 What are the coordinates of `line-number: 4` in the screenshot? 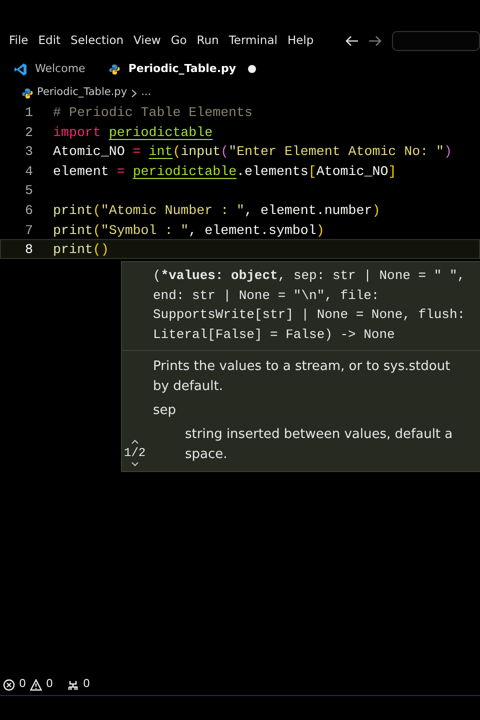 It's located at (29, 171).